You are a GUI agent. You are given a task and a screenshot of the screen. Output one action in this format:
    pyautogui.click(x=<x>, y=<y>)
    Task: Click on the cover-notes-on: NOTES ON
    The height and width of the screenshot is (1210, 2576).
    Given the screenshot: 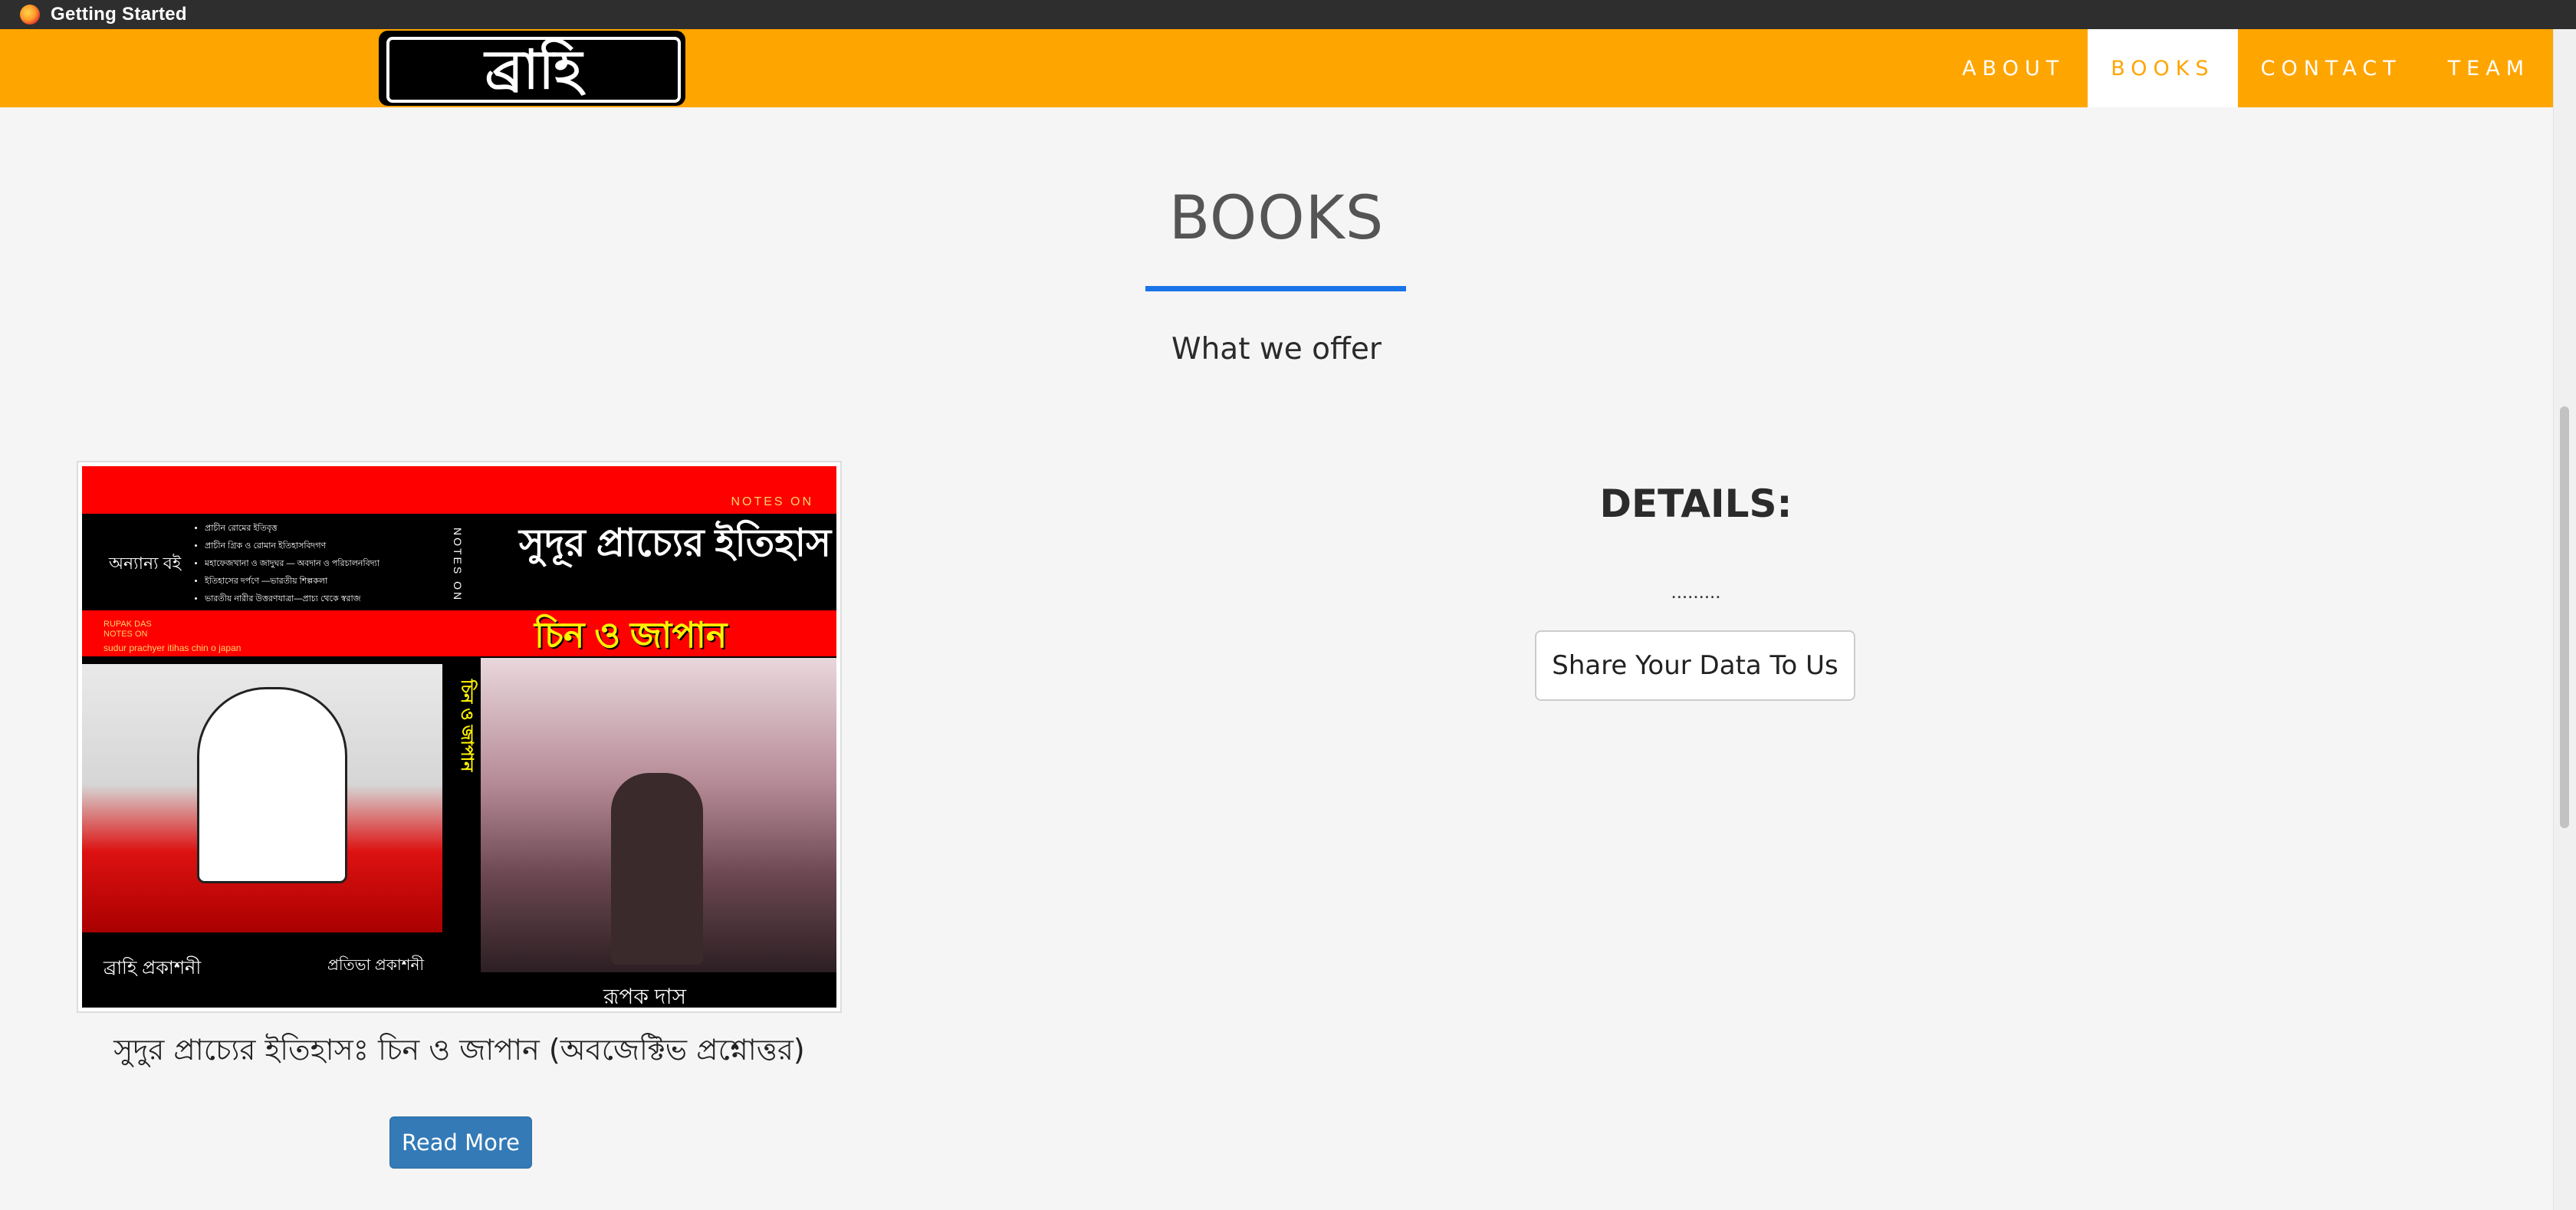 What is the action you would take?
    pyautogui.click(x=772, y=501)
    